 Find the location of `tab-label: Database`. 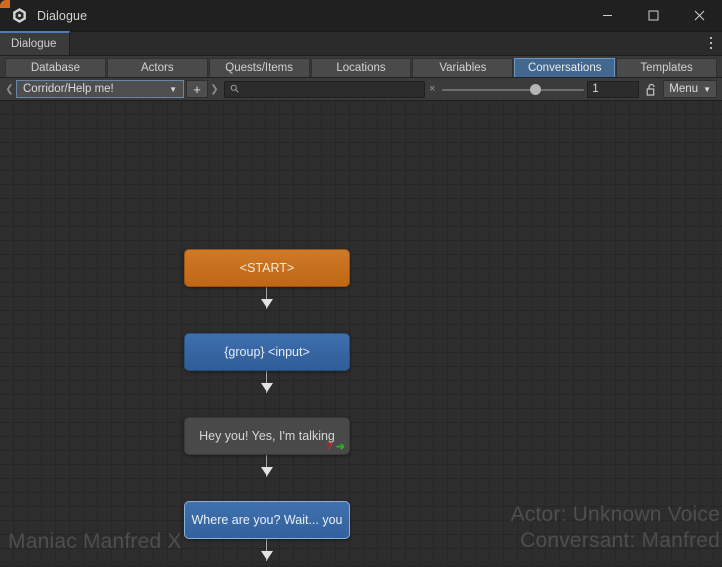

tab-label: Database is located at coordinates (55, 68).